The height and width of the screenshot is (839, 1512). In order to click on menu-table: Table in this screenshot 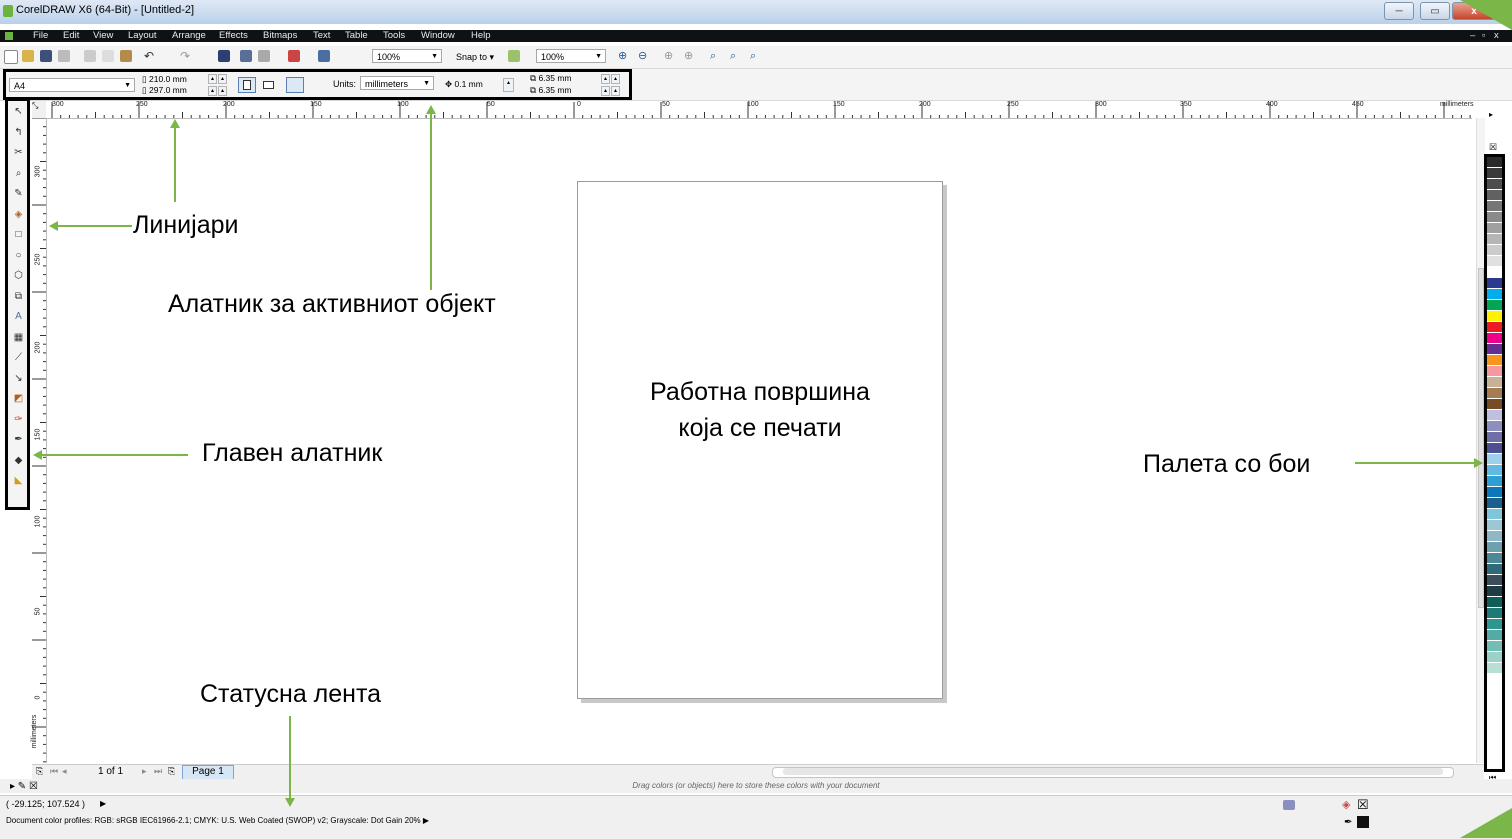, I will do `click(356, 36)`.